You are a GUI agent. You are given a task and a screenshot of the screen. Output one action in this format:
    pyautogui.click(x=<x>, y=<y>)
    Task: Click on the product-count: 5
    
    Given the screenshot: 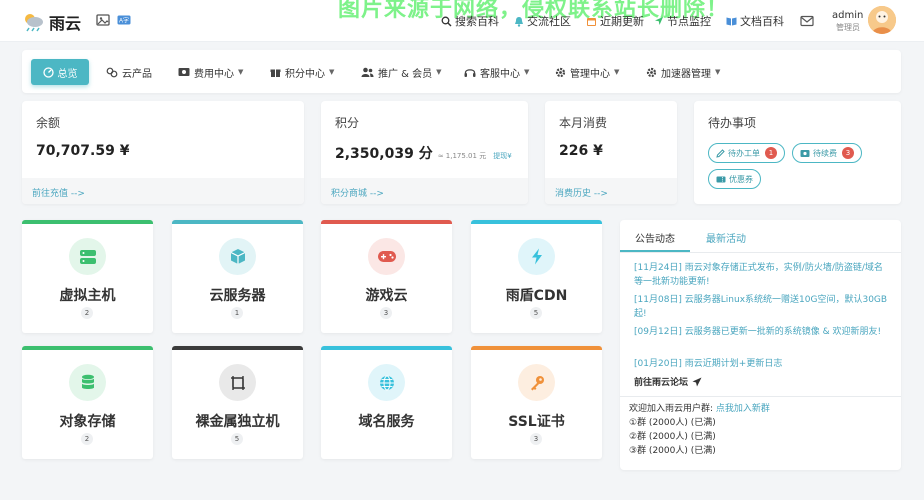 What is the action you would take?
    pyautogui.click(x=237, y=439)
    